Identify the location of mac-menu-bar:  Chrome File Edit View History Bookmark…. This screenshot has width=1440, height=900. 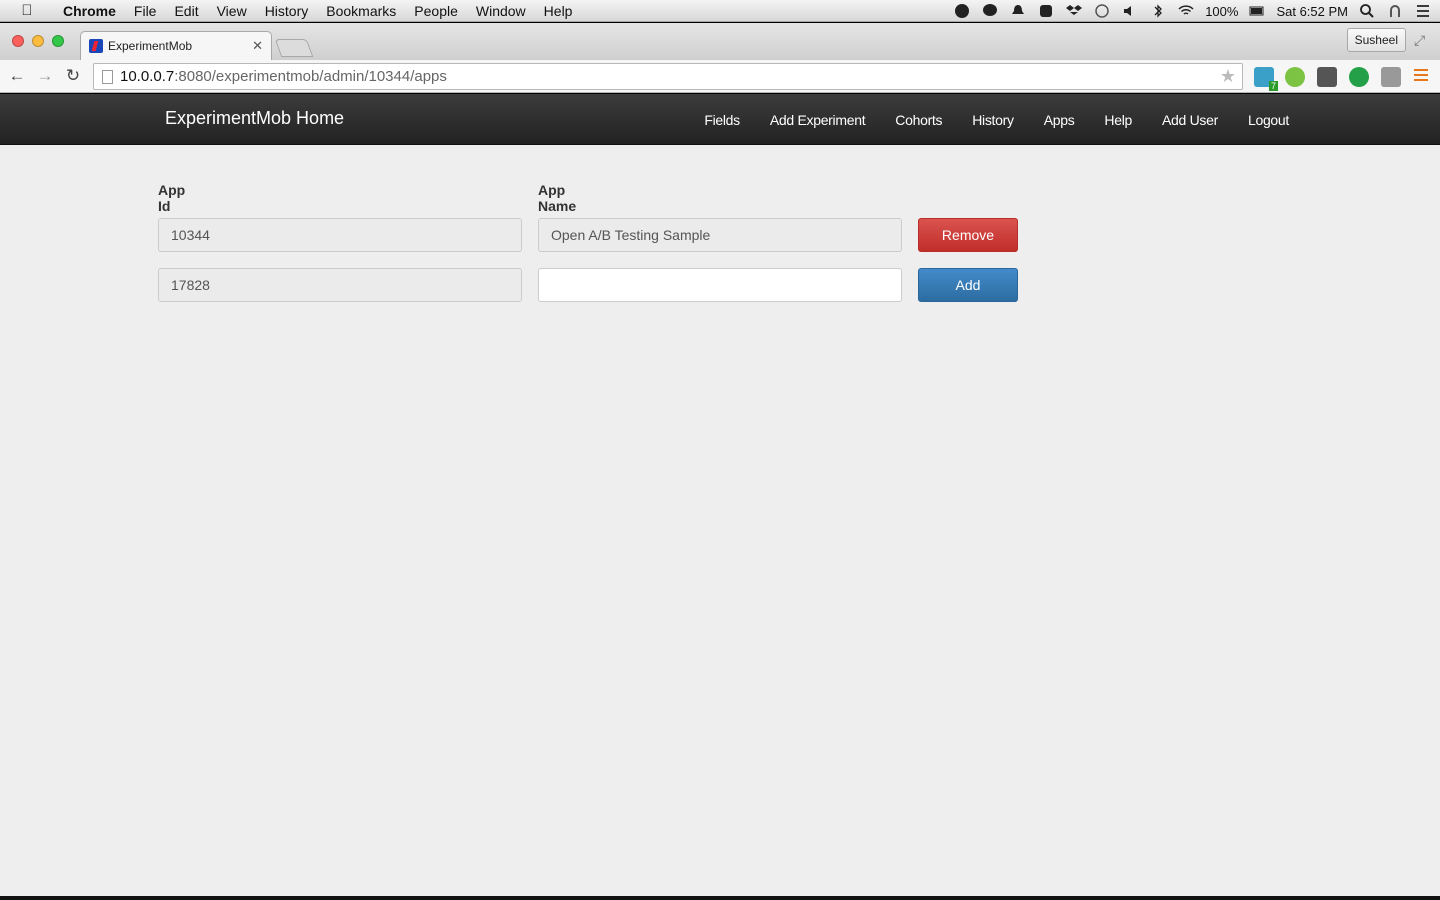
(720, 11).